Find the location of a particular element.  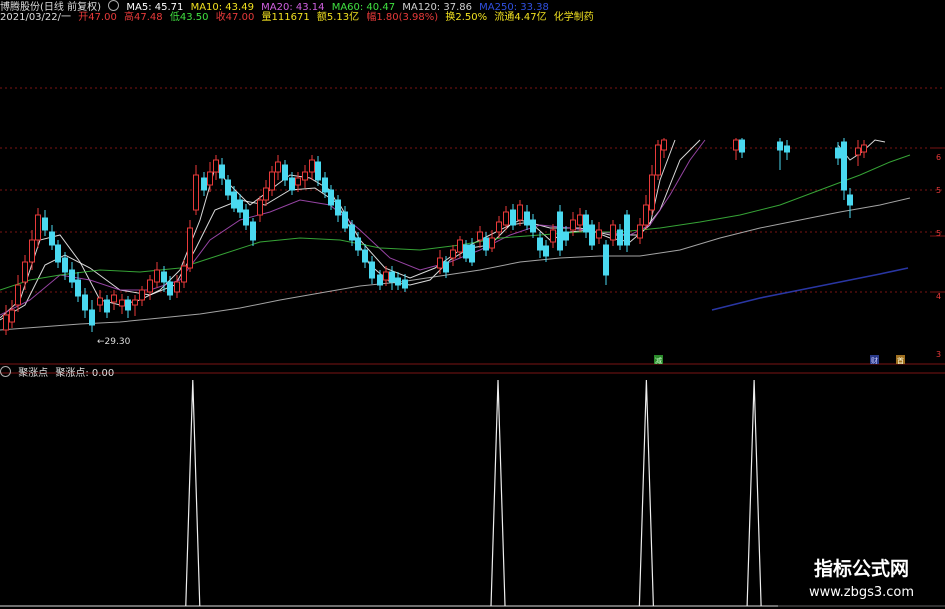

watermark: 指标公式网 www.zbgs3.com is located at coordinates (861, 578).